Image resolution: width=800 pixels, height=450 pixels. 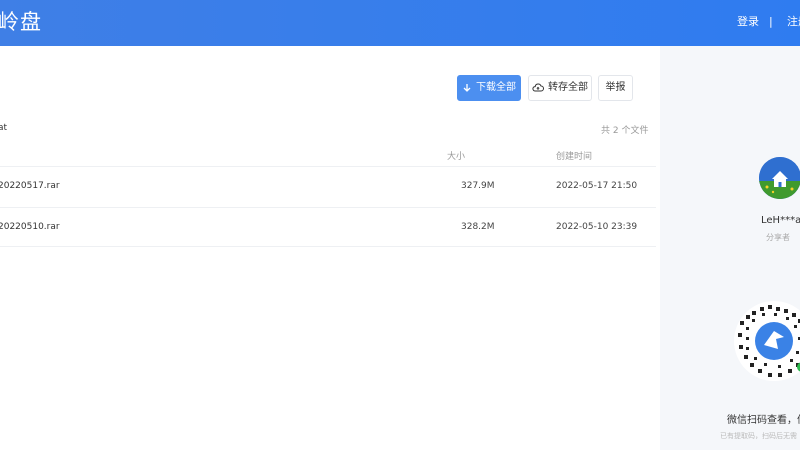 I want to click on download-all-button: 下载全部, so click(x=489, y=88).